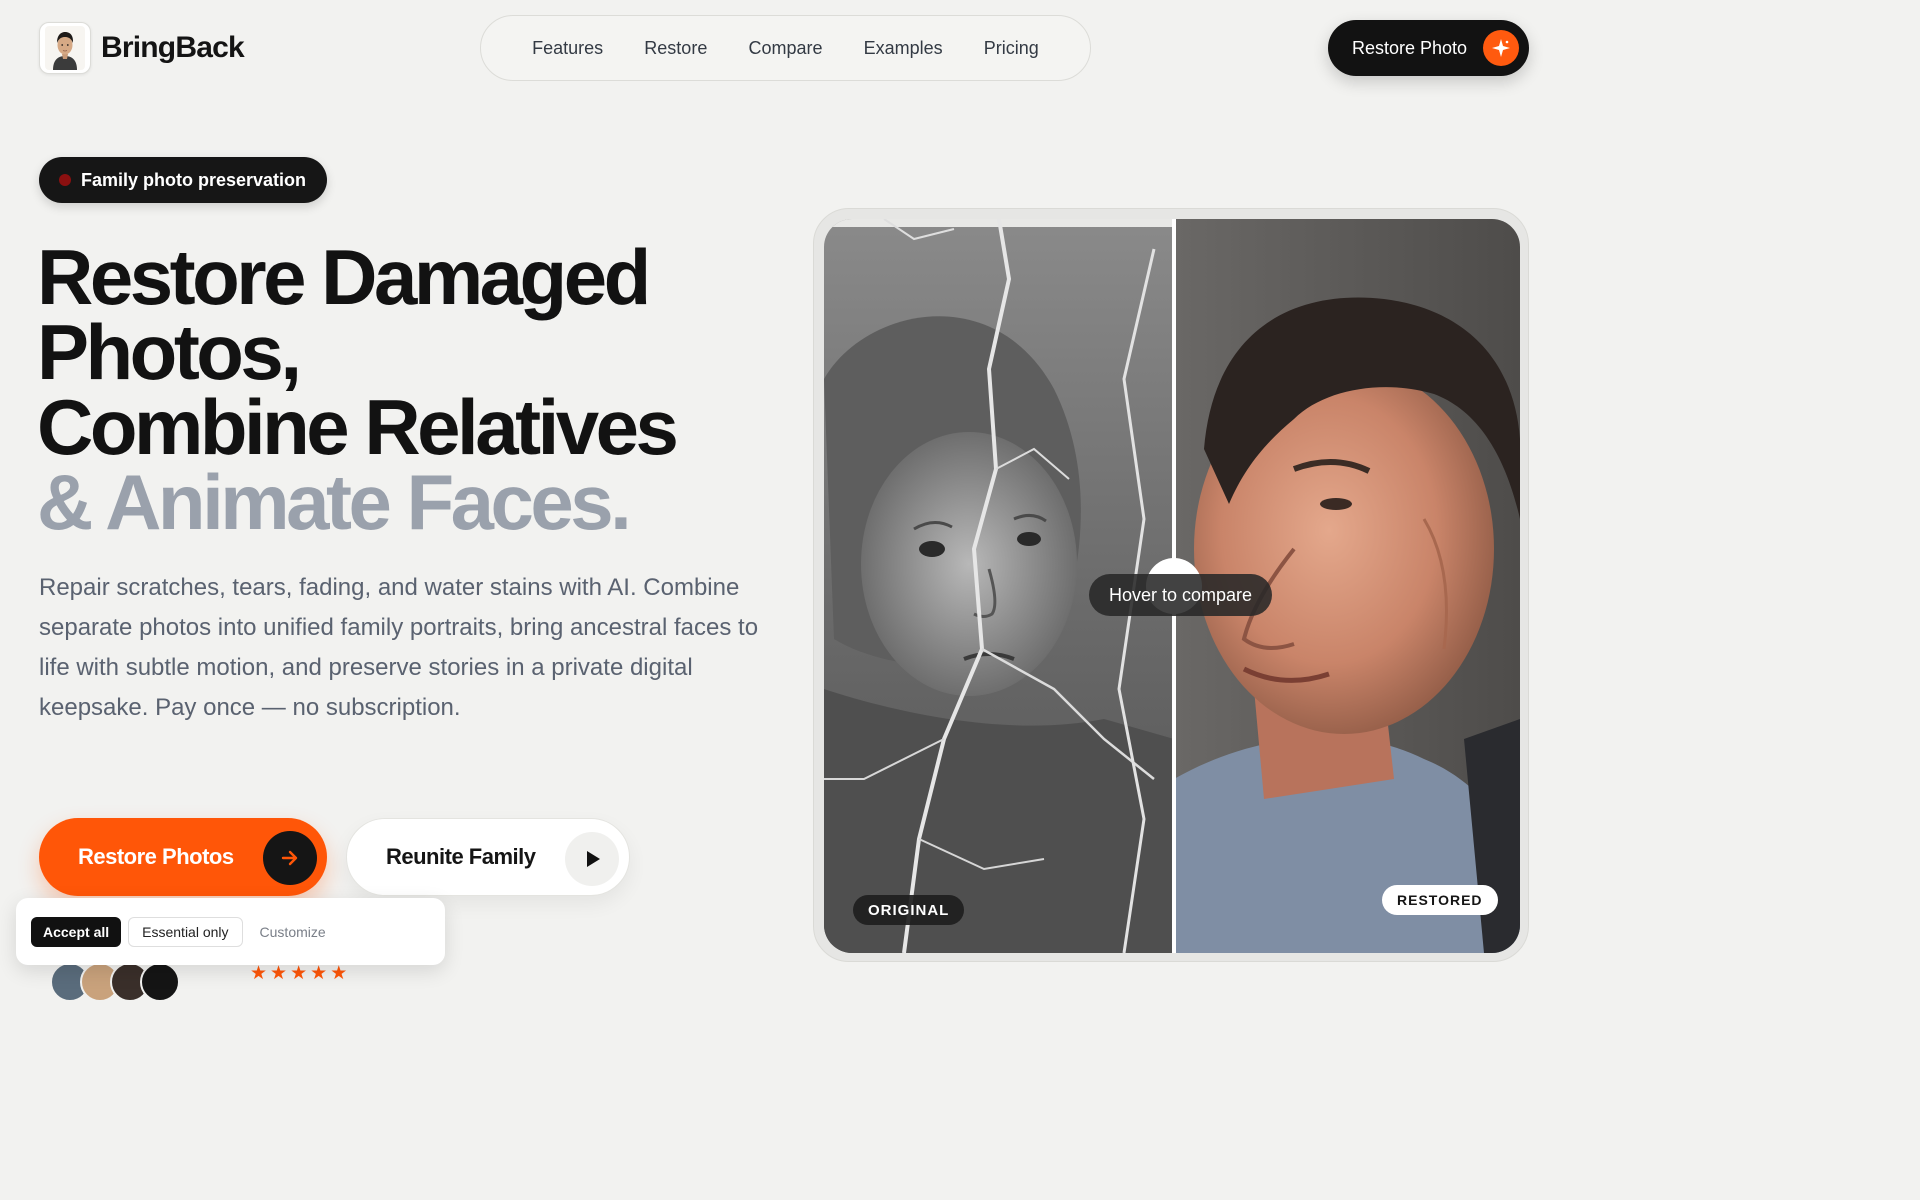  Describe the element at coordinates (461, 856) in the screenshot. I see `reunite-family-label: Reunite Family` at that location.